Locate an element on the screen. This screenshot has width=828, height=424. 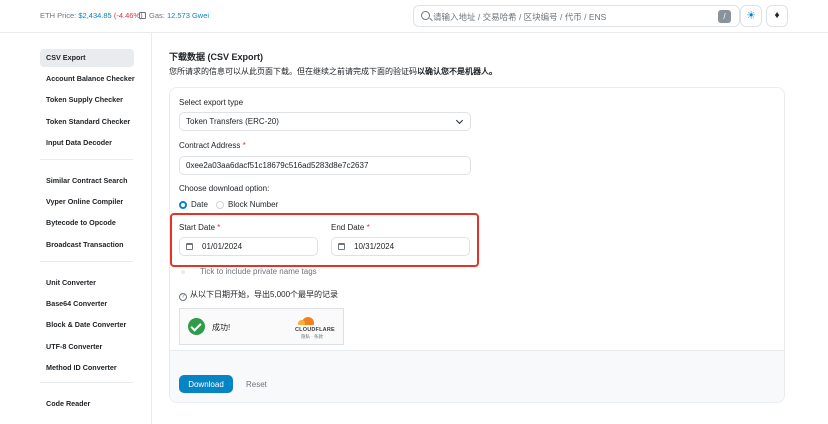
sun-icon: ☀ is located at coordinates (751, 16).